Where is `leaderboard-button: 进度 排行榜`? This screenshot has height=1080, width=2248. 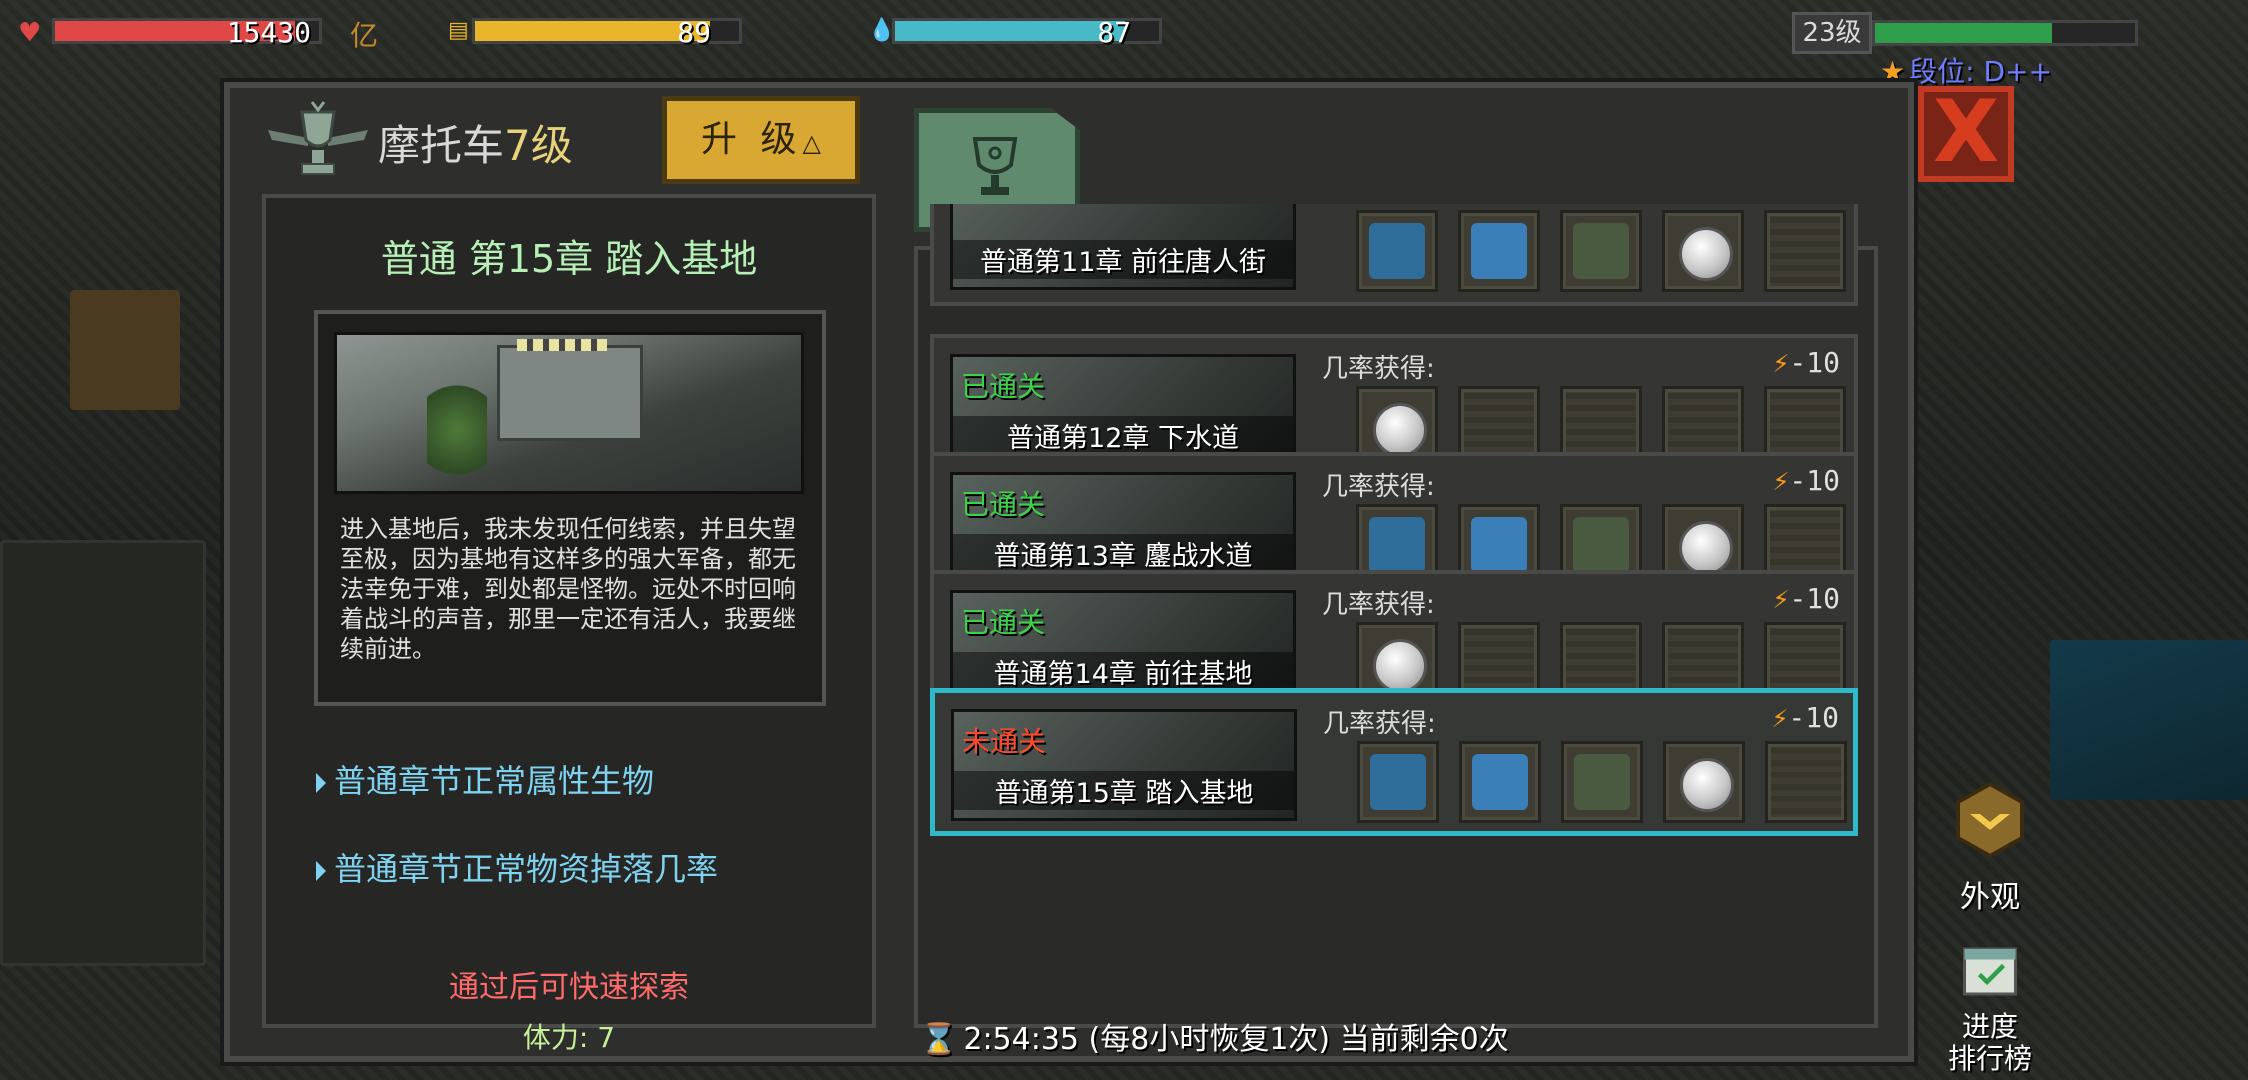 leaderboard-button: 进度 排行榜 is located at coordinates (1990, 1007).